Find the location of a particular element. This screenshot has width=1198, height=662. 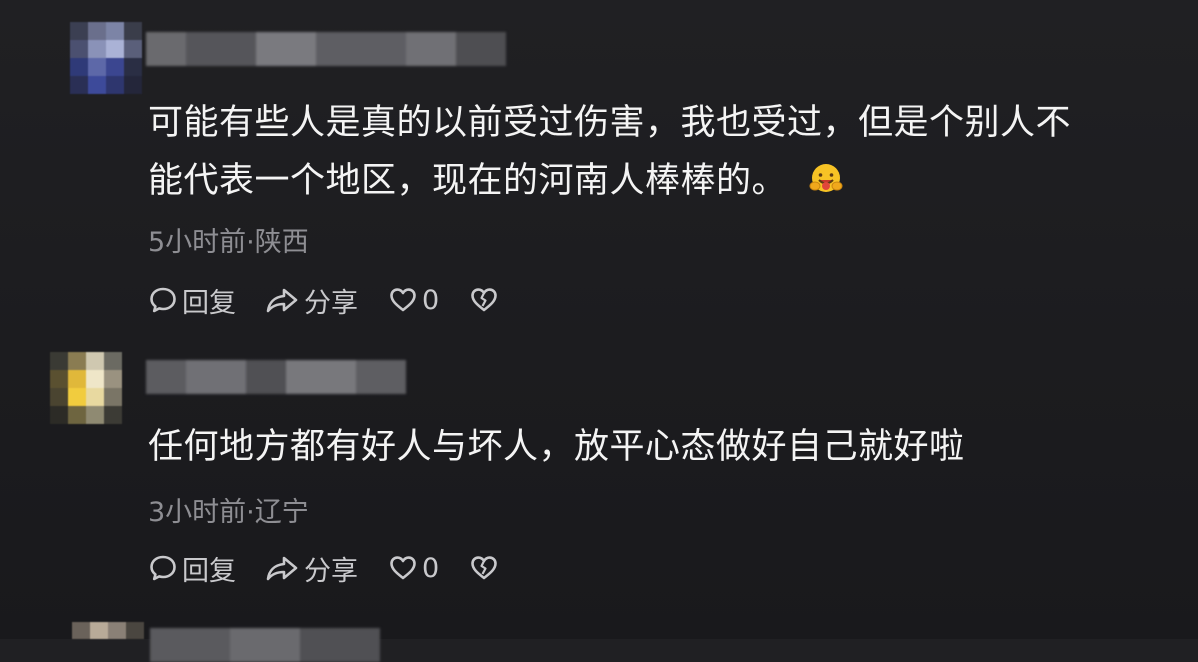

comment-meta: 5小时前·陕西 is located at coordinates (228, 242).